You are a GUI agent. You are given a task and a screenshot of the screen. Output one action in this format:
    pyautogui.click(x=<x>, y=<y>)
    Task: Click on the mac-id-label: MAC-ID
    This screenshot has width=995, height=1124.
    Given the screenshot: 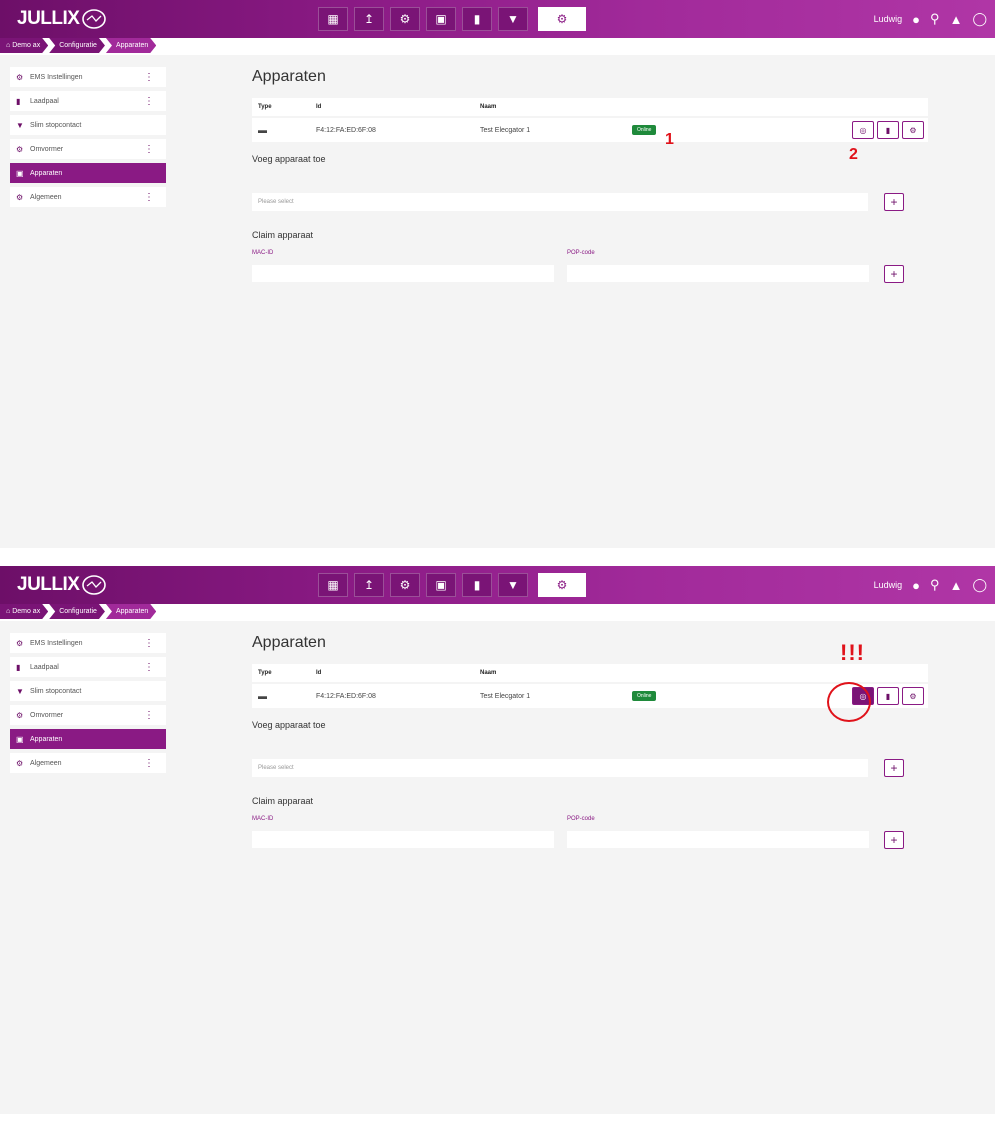 What is the action you would take?
    pyautogui.click(x=263, y=819)
    